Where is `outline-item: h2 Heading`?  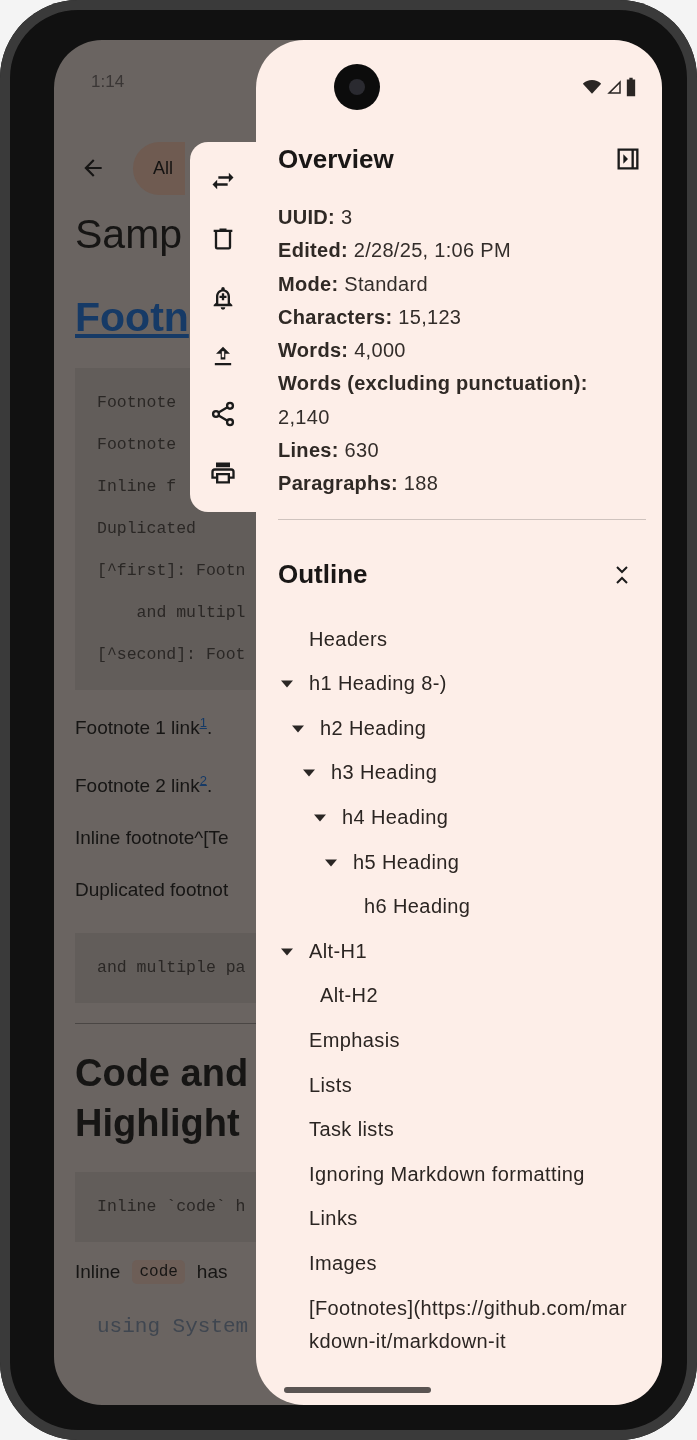 outline-item: h2 Heading is located at coordinates (373, 728).